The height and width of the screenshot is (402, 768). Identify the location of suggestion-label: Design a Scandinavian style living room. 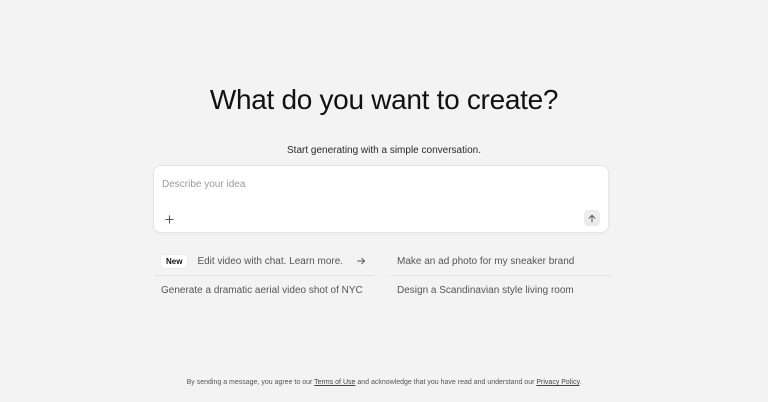
(485, 290).